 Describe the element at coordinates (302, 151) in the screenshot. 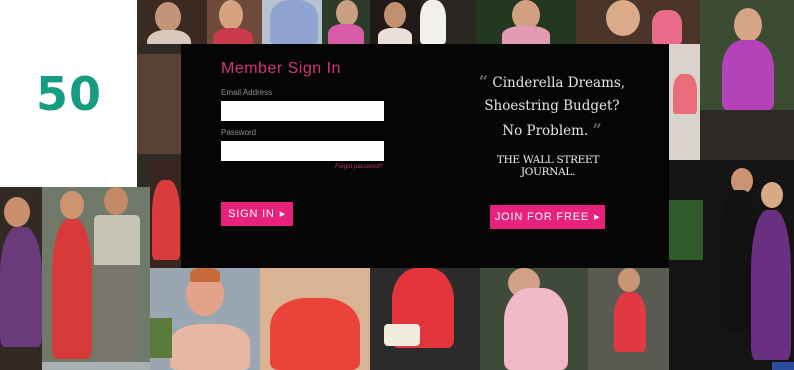

I see `password-field` at that location.